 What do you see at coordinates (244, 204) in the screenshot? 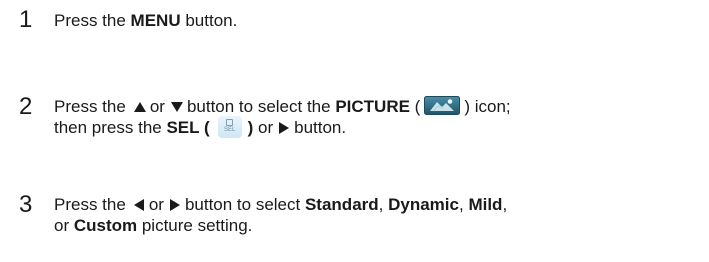
I see `text: button to select` at bounding box center [244, 204].